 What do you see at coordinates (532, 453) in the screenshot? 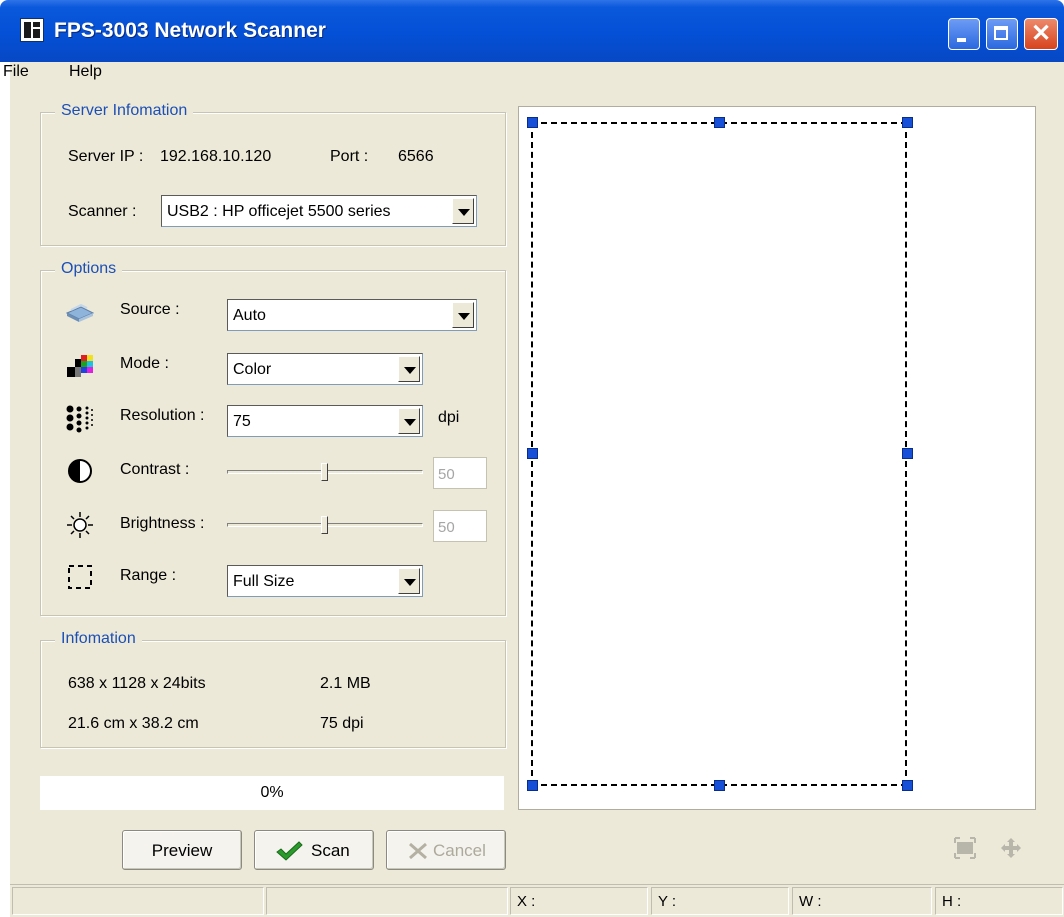
I see `resize-handle-left` at bounding box center [532, 453].